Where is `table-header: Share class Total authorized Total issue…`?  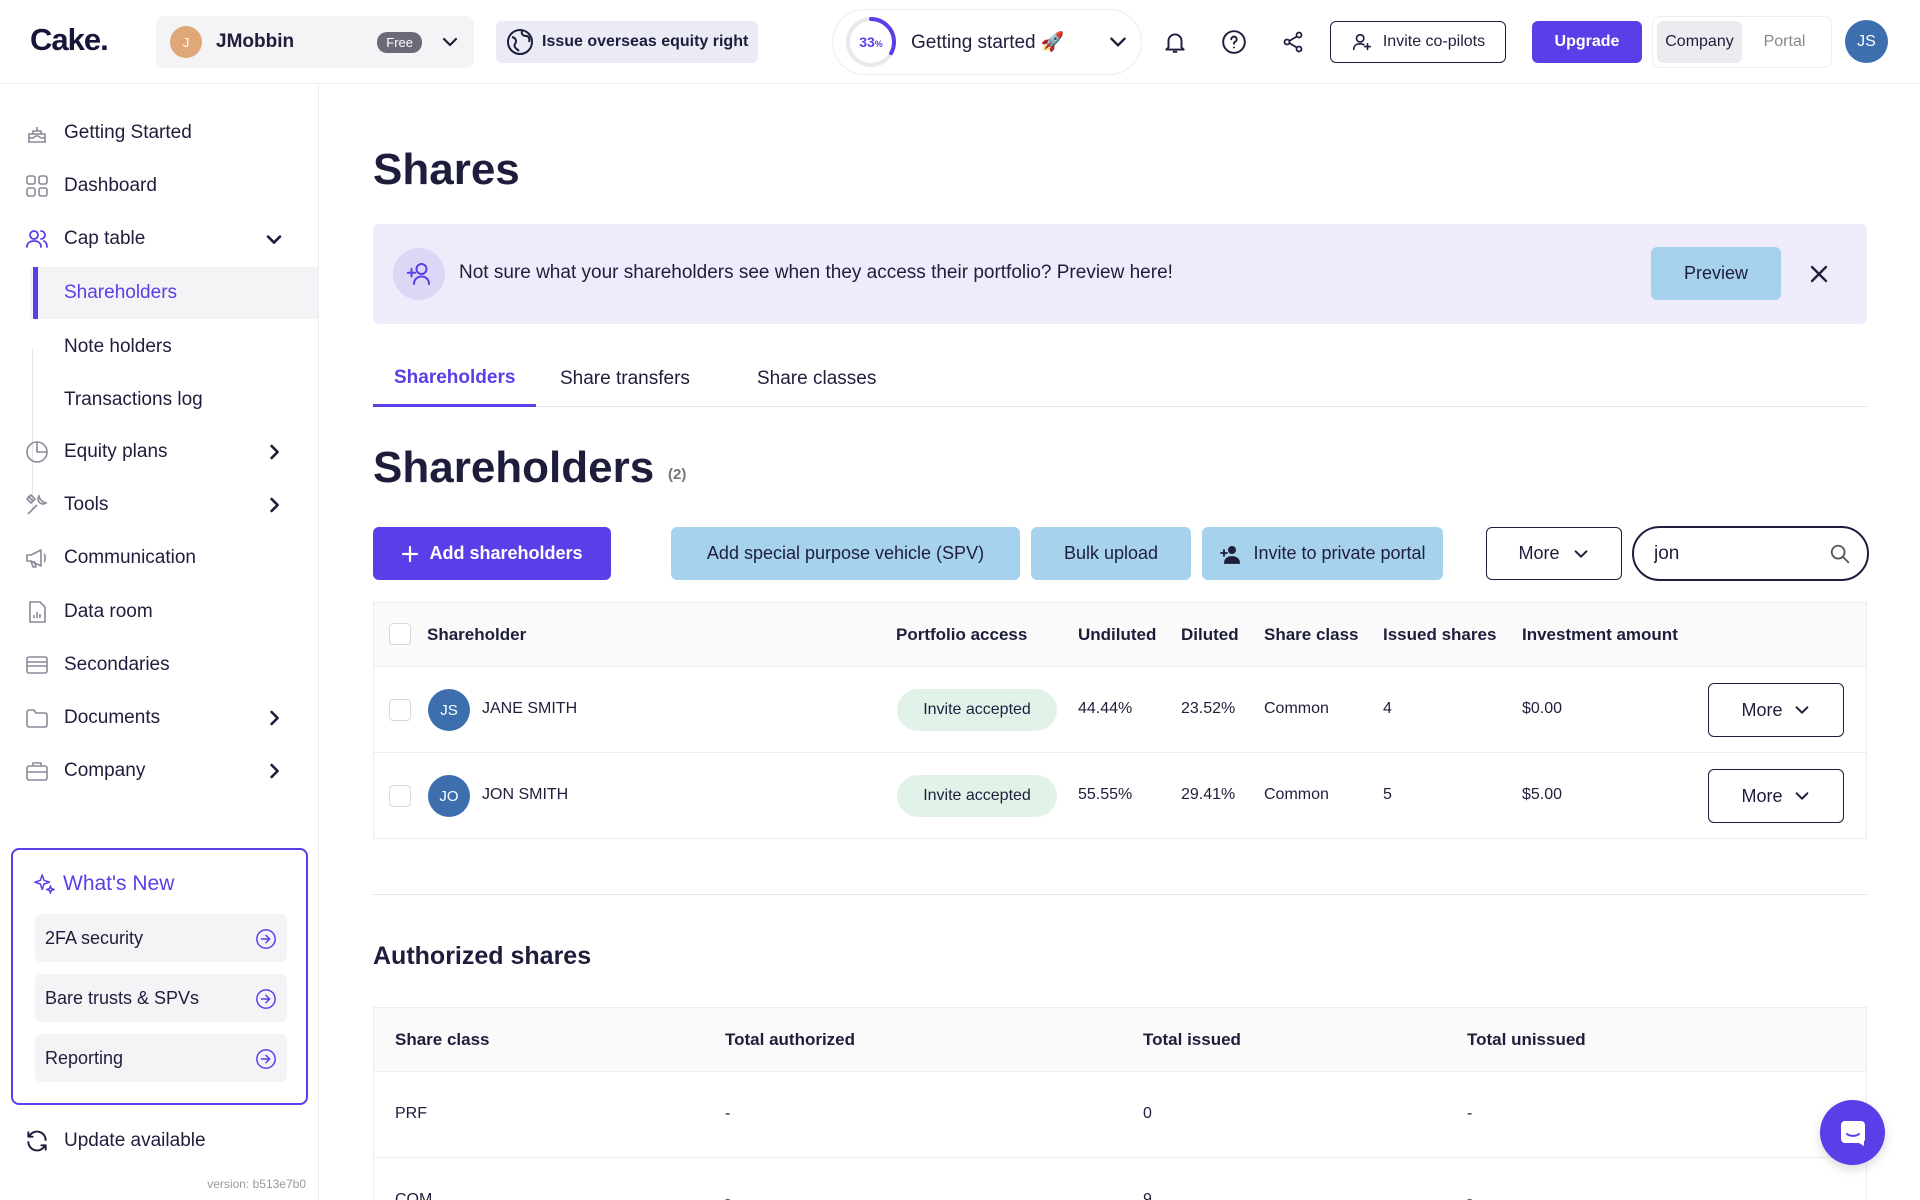 table-header: Share class Total authorized Total issue… is located at coordinates (1120, 1040).